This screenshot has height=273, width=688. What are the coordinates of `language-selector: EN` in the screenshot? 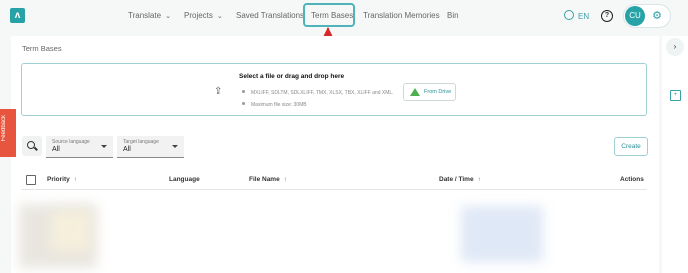 It's located at (576, 15).